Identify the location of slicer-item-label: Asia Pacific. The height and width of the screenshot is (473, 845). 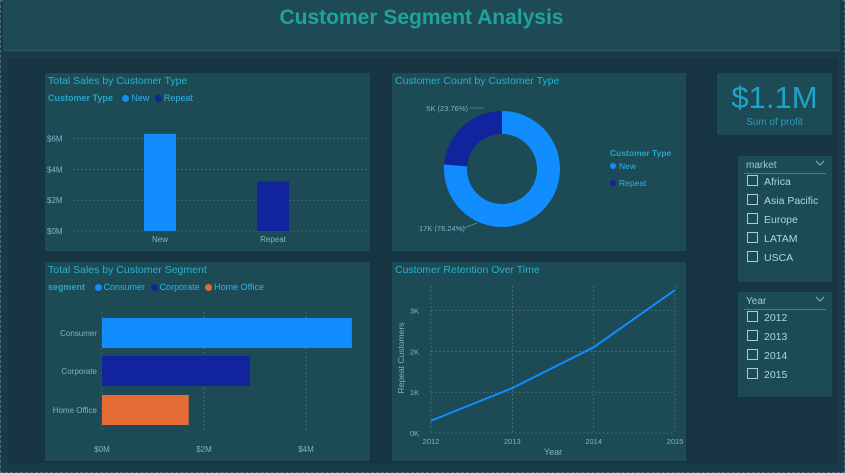
(791, 201).